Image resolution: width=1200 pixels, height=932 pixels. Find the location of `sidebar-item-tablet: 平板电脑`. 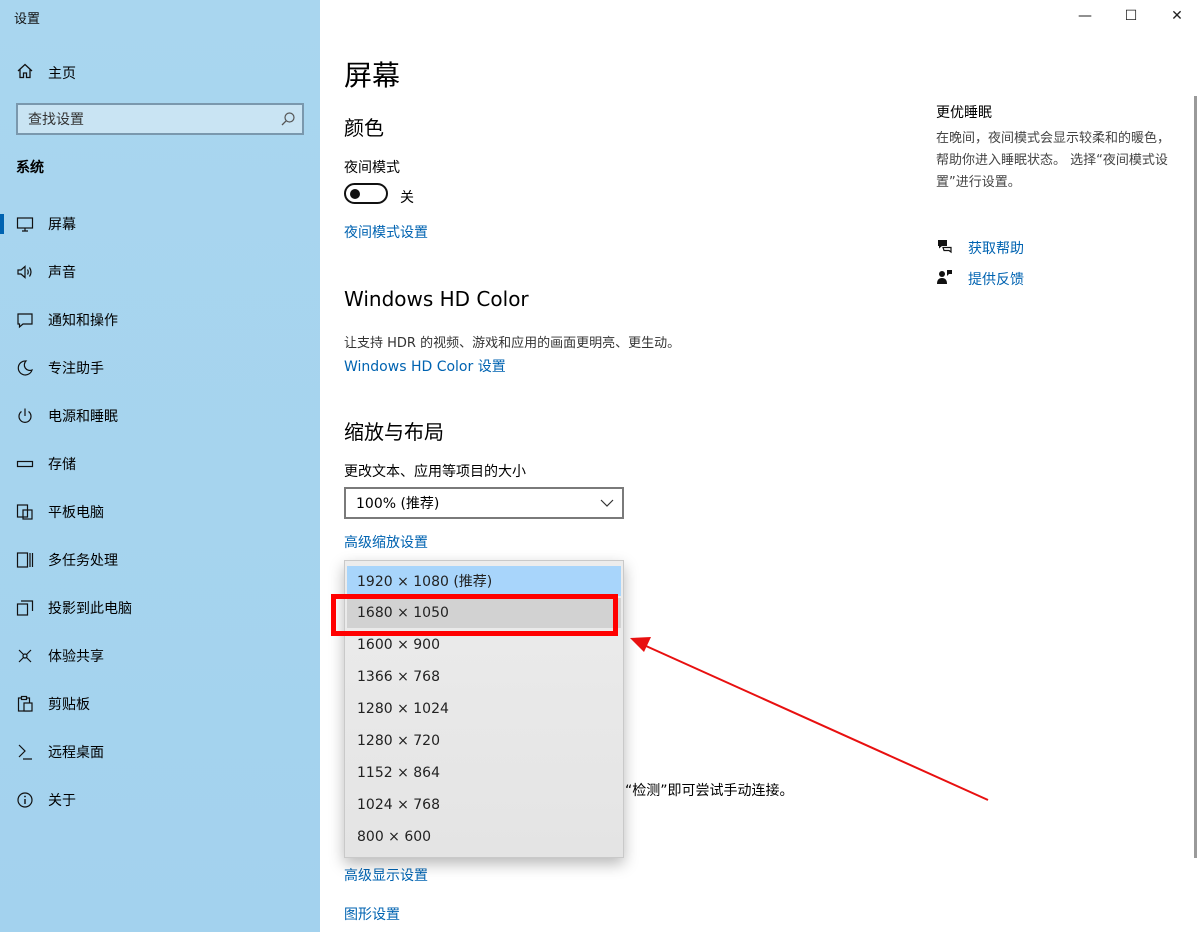

sidebar-item-tablet: 平板电脑 is located at coordinates (160, 512).